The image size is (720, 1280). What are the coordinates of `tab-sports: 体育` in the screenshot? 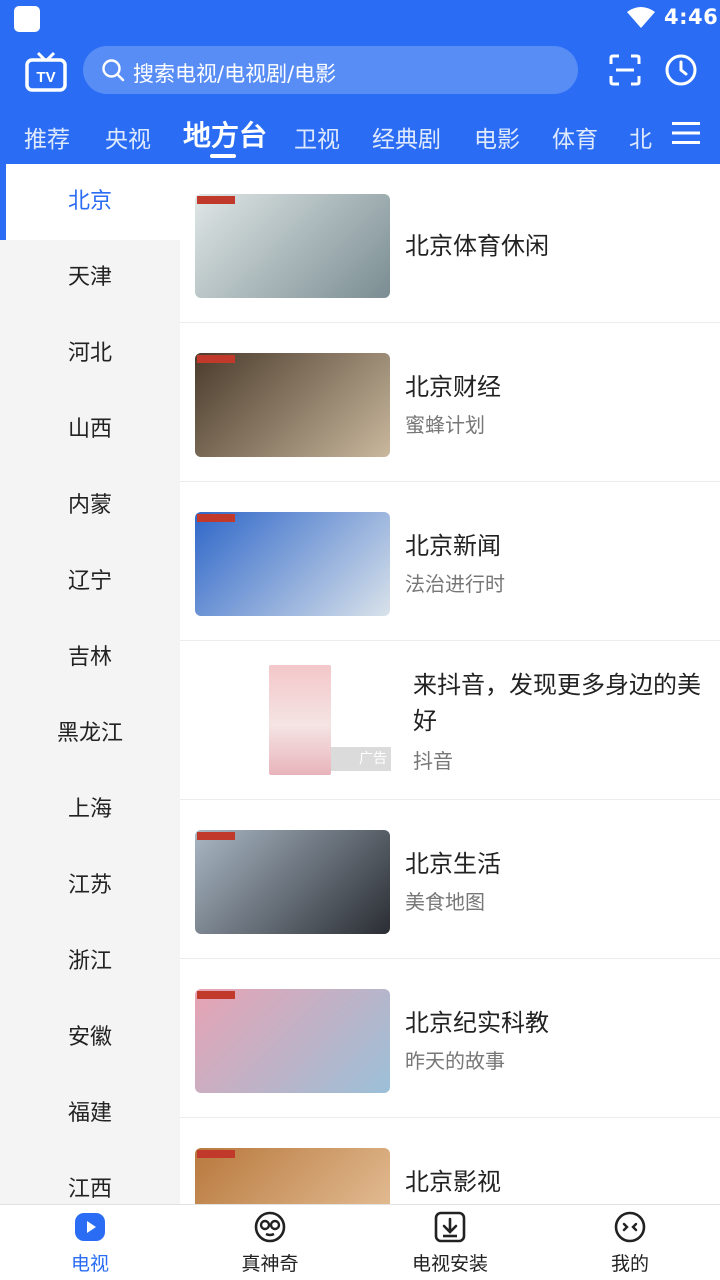 It's located at (575, 137).